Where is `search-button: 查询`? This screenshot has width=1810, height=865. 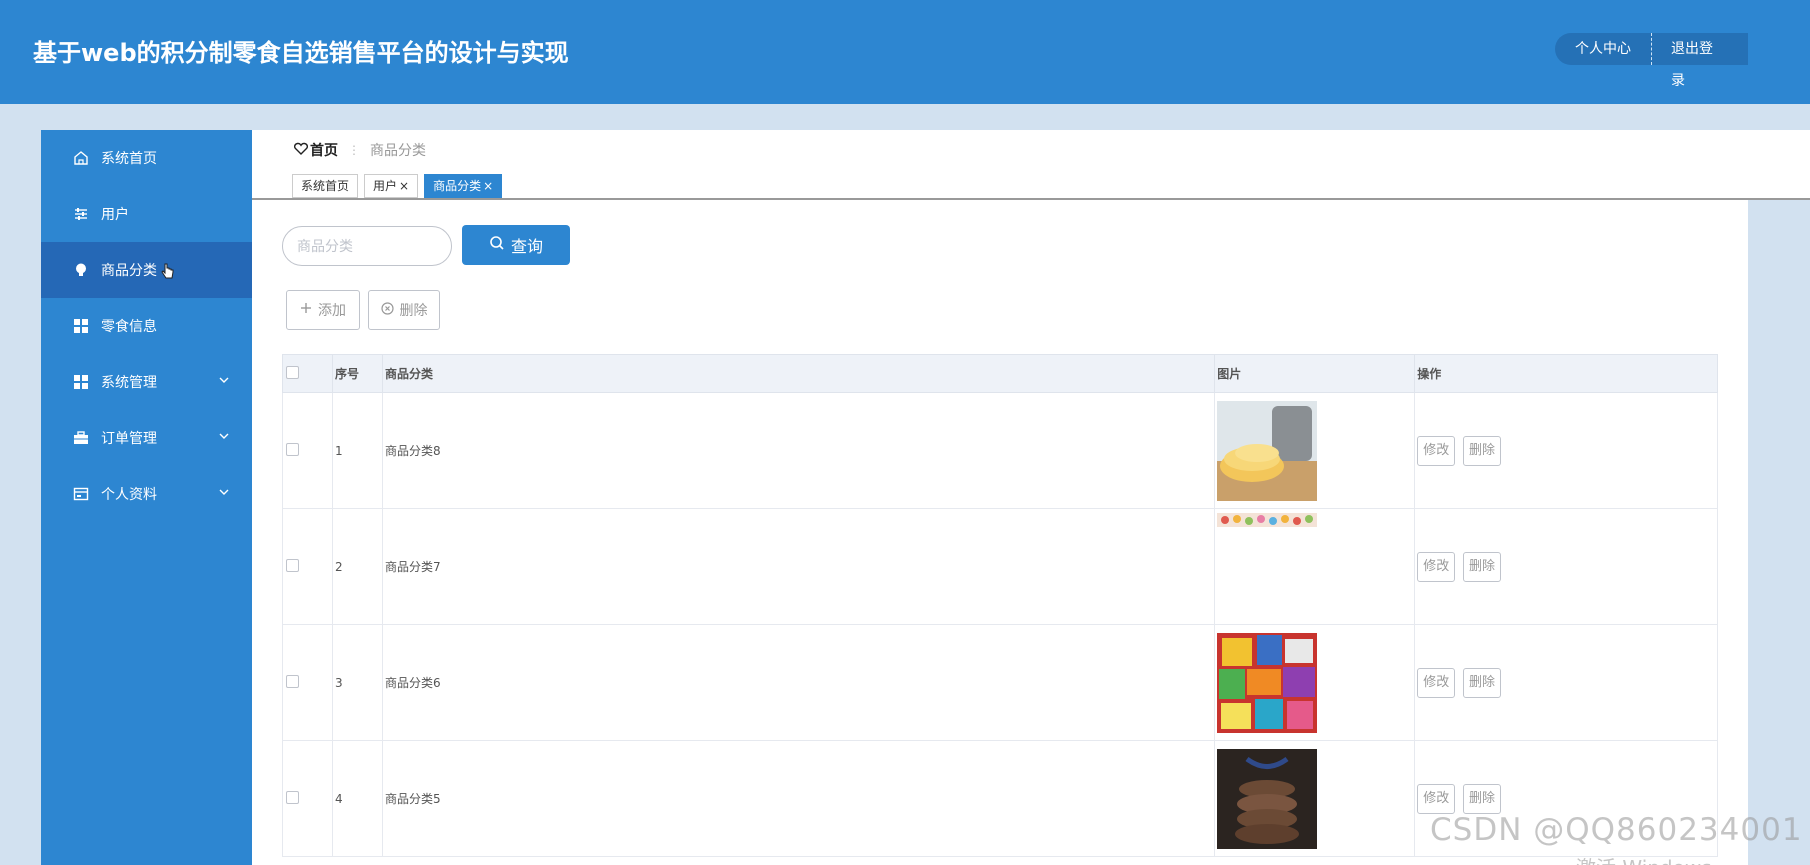
search-button: 查询 is located at coordinates (516, 245).